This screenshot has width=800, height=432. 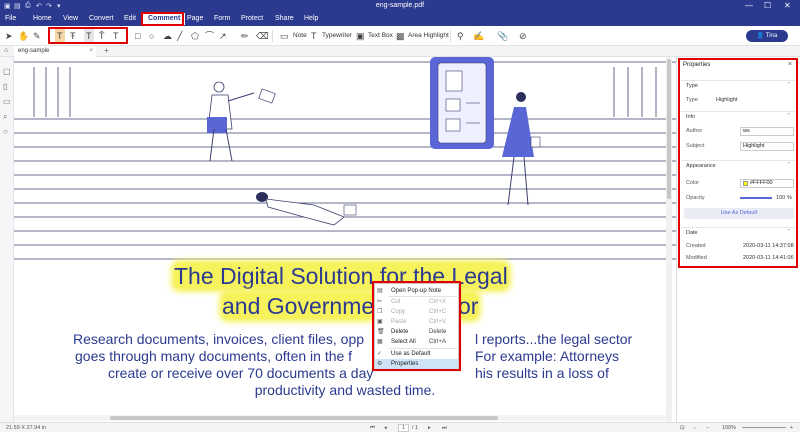 What do you see at coordinates (416, 326) in the screenshot?
I see `context-menu-annotation-box` at bounding box center [416, 326].